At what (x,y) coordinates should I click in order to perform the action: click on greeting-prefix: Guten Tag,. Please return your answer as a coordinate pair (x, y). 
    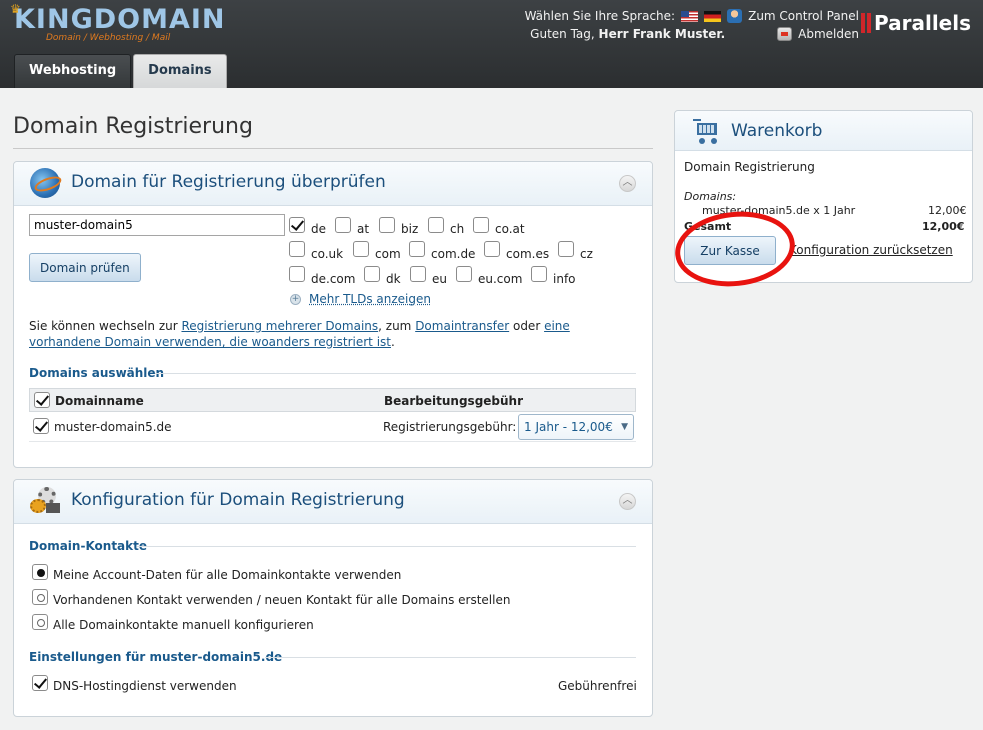
    Looking at the image, I should click on (562, 34).